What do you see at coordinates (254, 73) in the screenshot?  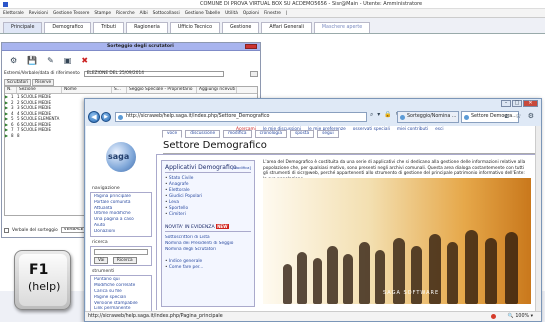 I see `reference-lookup-button` at bounding box center [254, 73].